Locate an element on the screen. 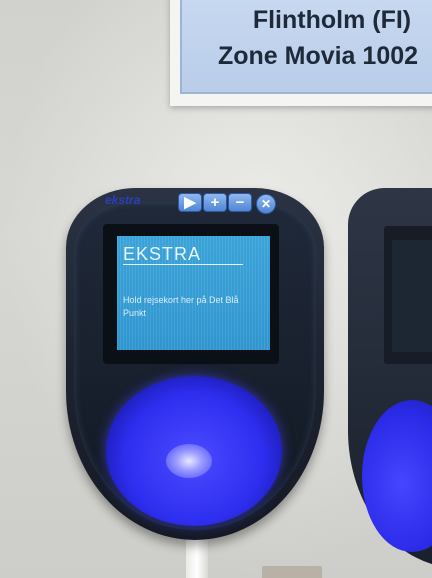  wall-plate is located at coordinates (292, 572).